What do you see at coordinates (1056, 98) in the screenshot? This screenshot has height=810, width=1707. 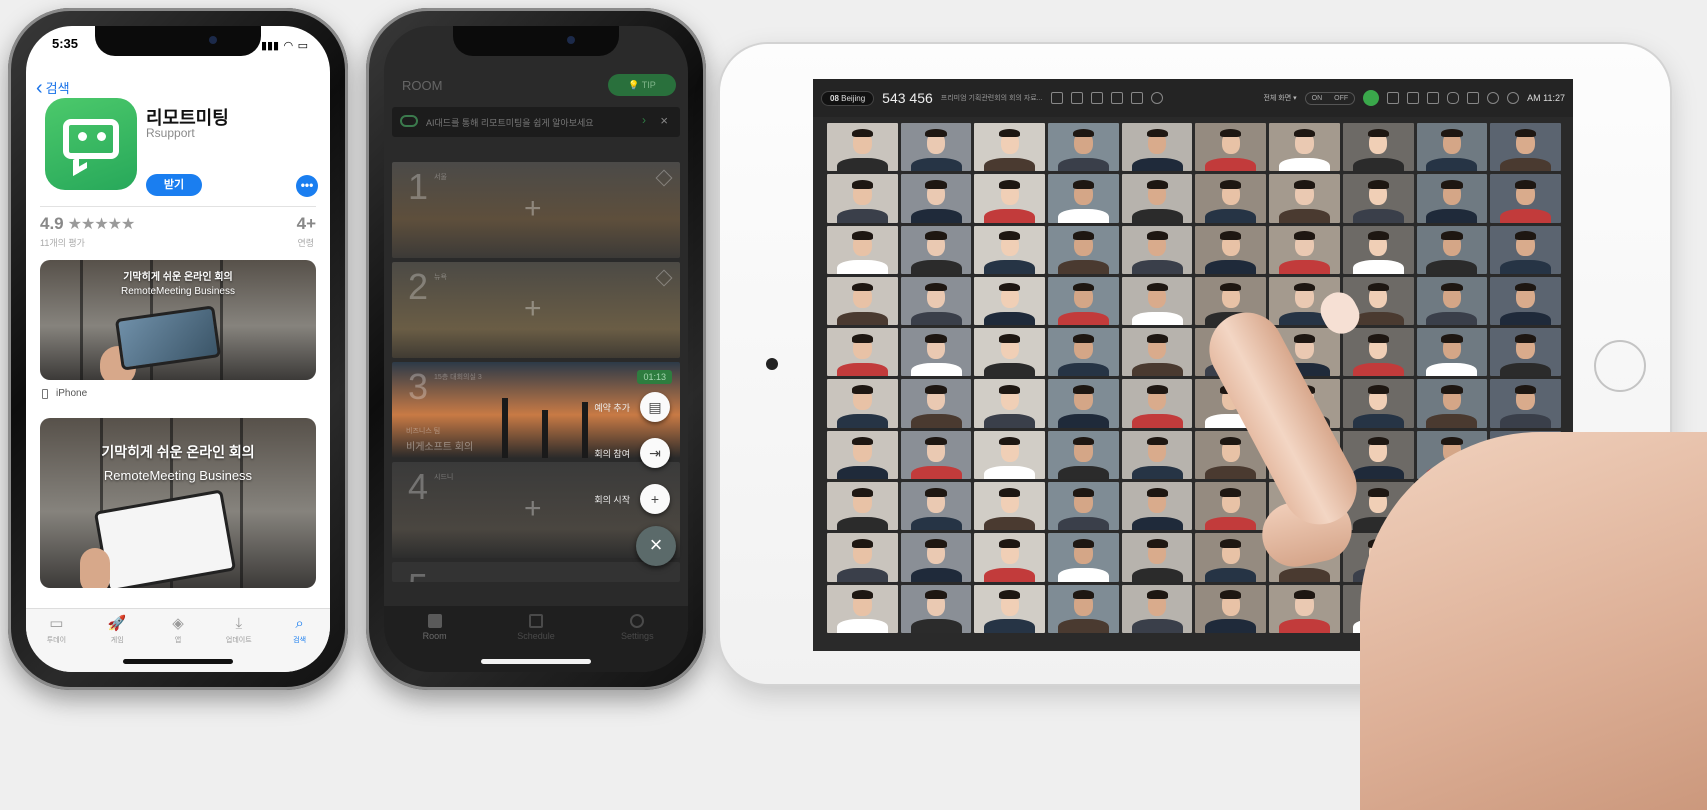 I see `lock-icon` at bounding box center [1056, 98].